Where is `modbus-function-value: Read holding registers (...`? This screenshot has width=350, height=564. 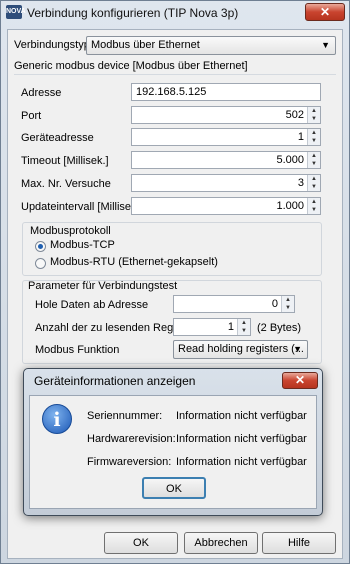
modbus-function-value: Read holding registers (... is located at coordinates (241, 349).